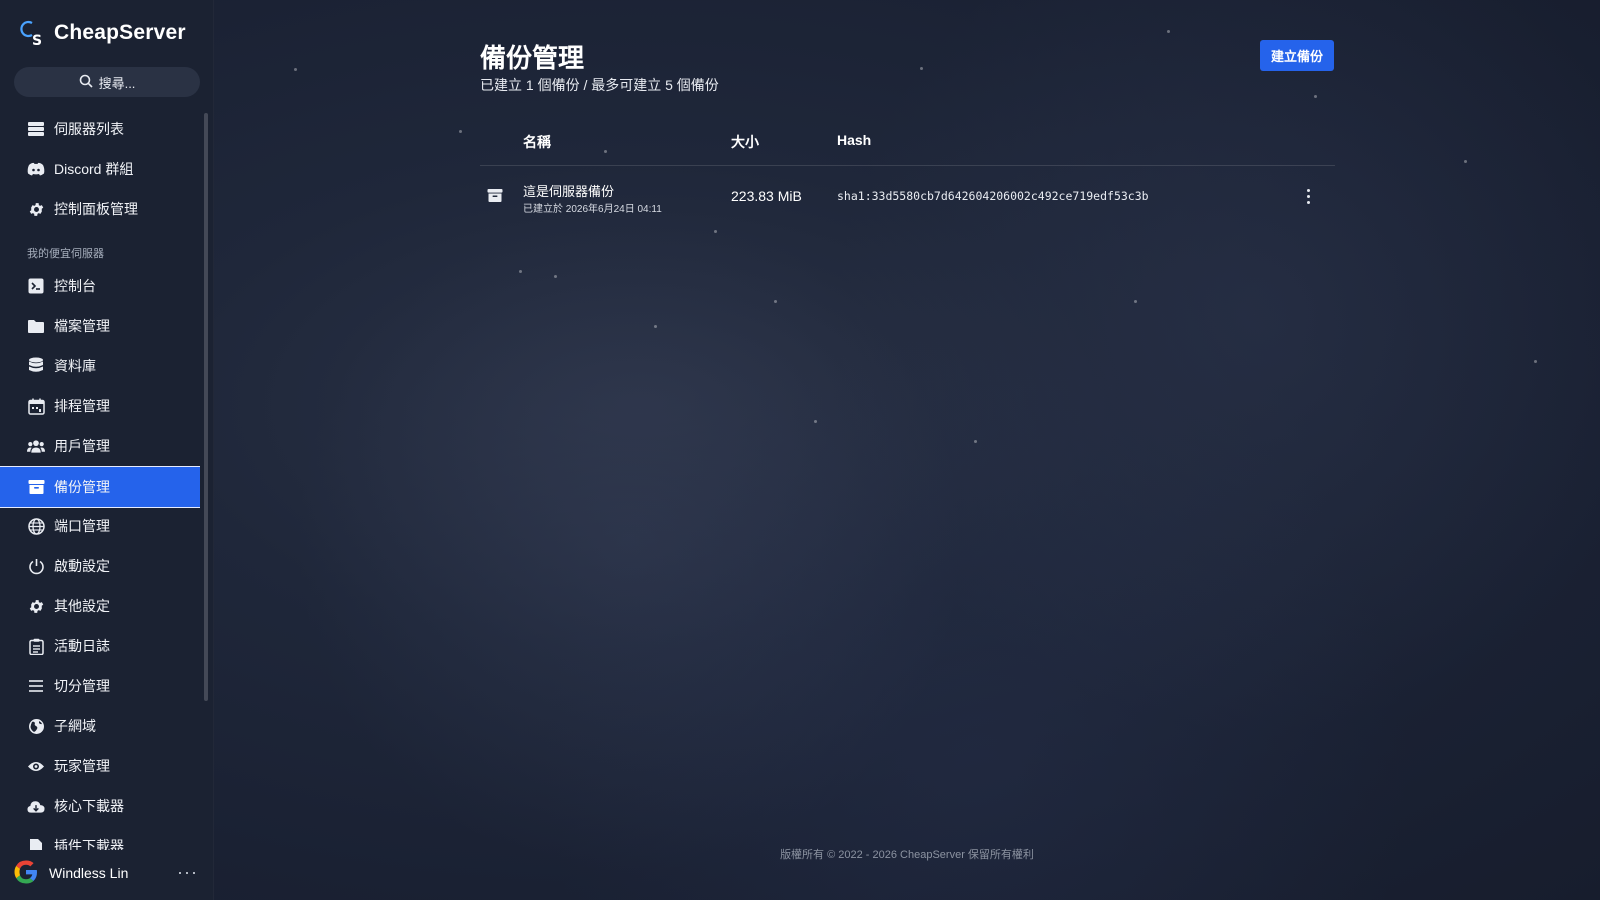  Describe the element at coordinates (537, 142) in the screenshot. I see `column-header-name: 名稱` at that location.